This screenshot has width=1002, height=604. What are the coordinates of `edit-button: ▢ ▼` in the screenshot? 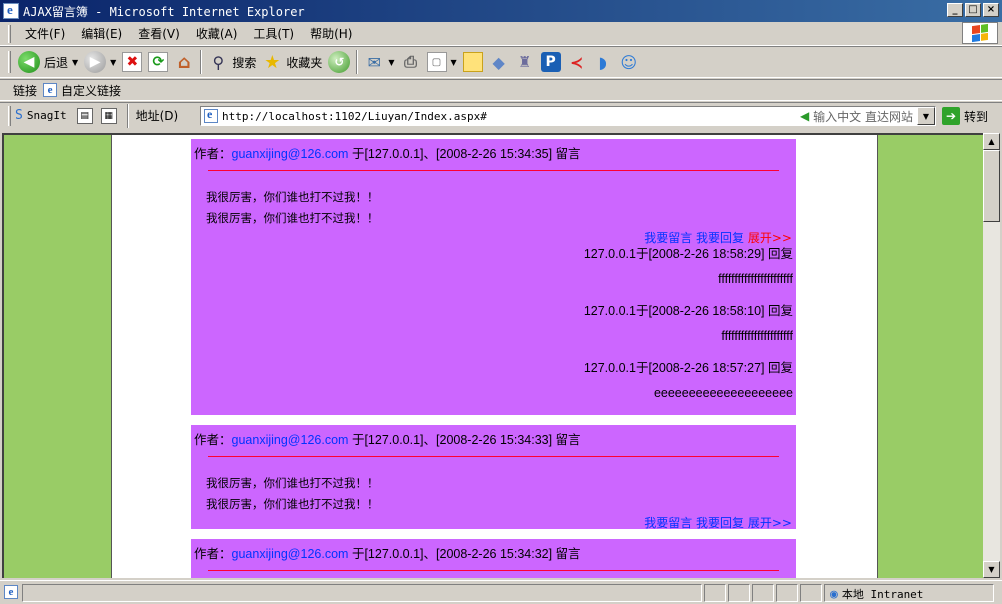 It's located at (442, 62).